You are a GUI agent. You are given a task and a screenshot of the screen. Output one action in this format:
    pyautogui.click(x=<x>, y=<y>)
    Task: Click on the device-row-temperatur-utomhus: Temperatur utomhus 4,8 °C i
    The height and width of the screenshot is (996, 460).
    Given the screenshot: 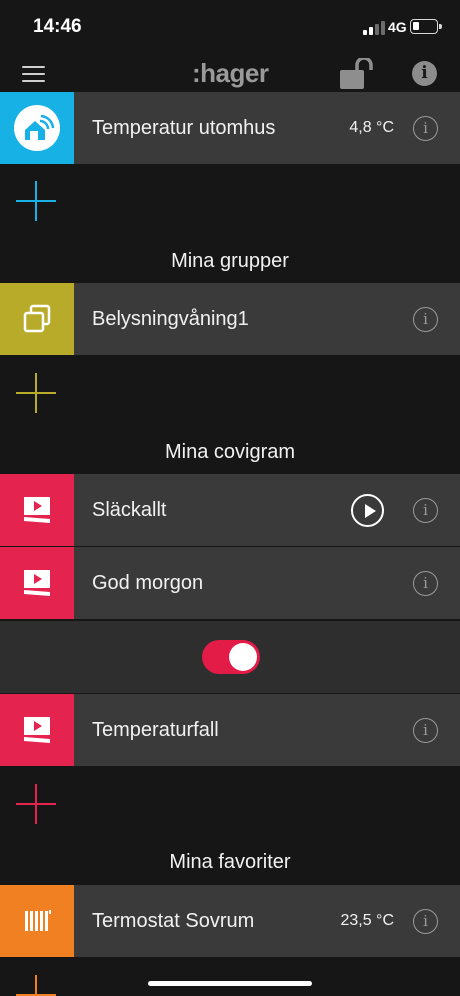 What is the action you would take?
    pyautogui.click(x=230, y=128)
    